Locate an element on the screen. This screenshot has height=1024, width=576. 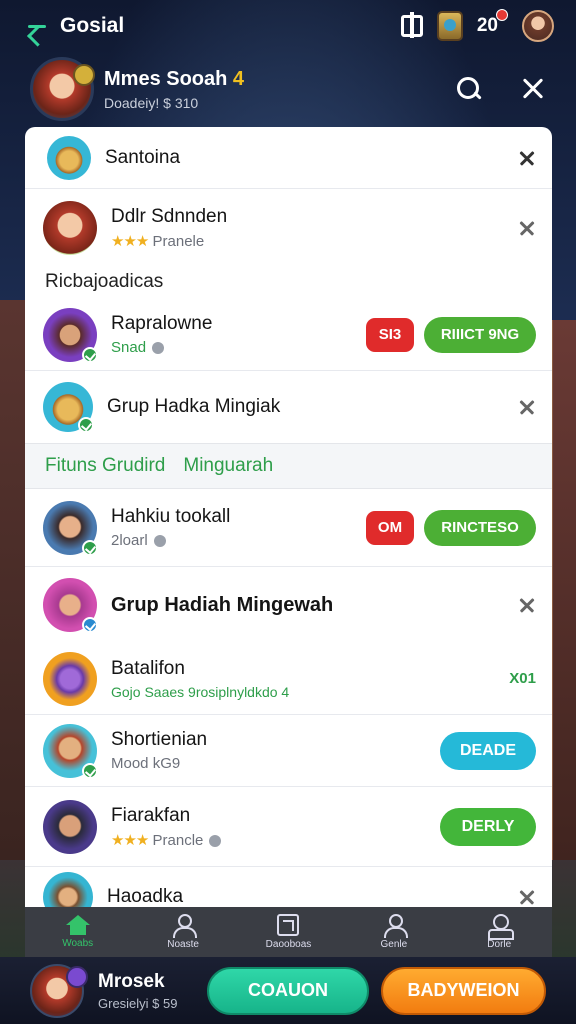
list-item: Grup Hadka Mingiak is located at coordinates (288, 407).